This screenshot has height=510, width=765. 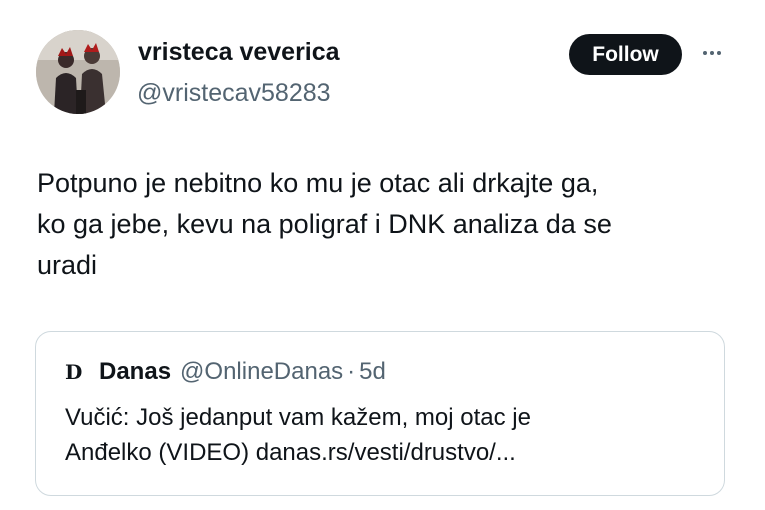 What do you see at coordinates (239, 52) in the screenshot?
I see `author-display-name: vristeca veverica` at bounding box center [239, 52].